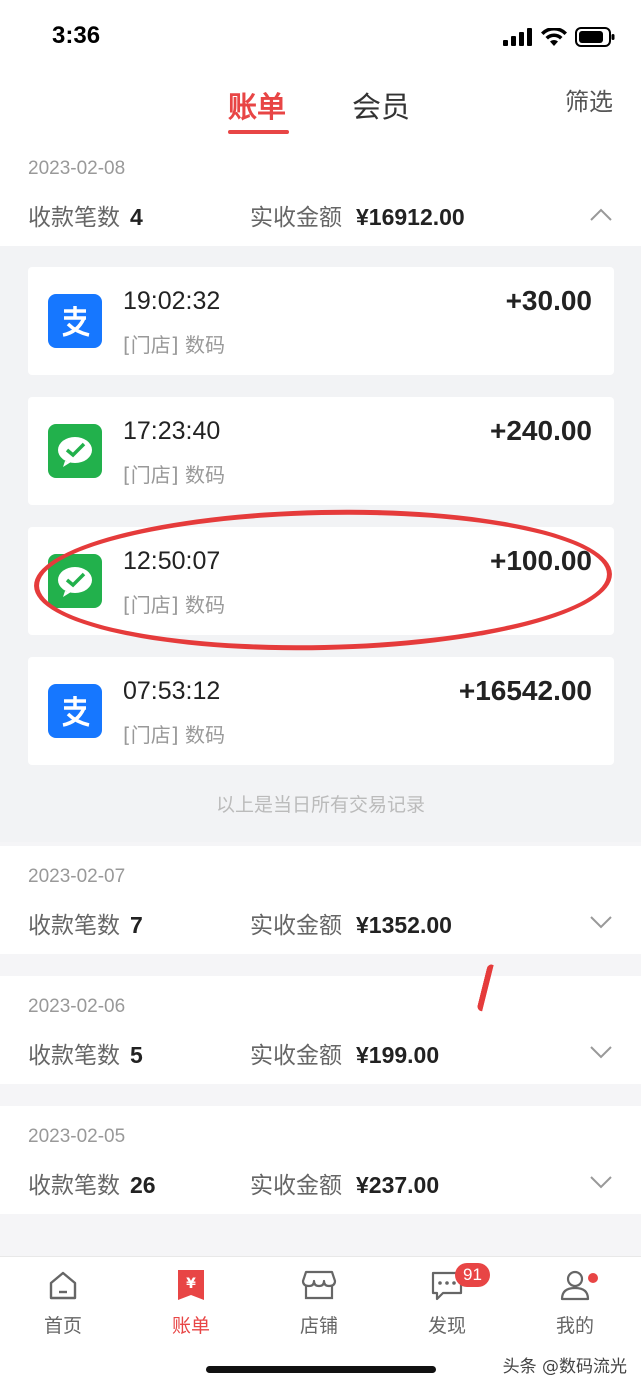 The image size is (641, 1387). What do you see at coordinates (320, 1160) in the screenshot?
I see `day-group-header: 2023-02-05 收款笔数 26 实收金额 ¥237.00` at bounding box center [320, 1160].